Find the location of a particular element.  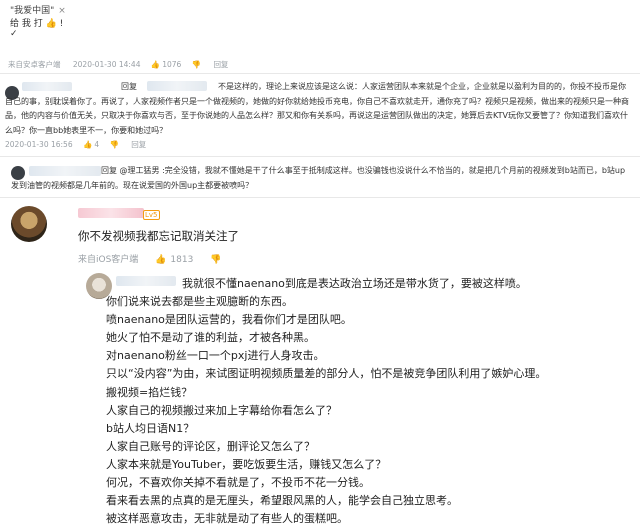

username-blurred is located at coordinates (111, 213).